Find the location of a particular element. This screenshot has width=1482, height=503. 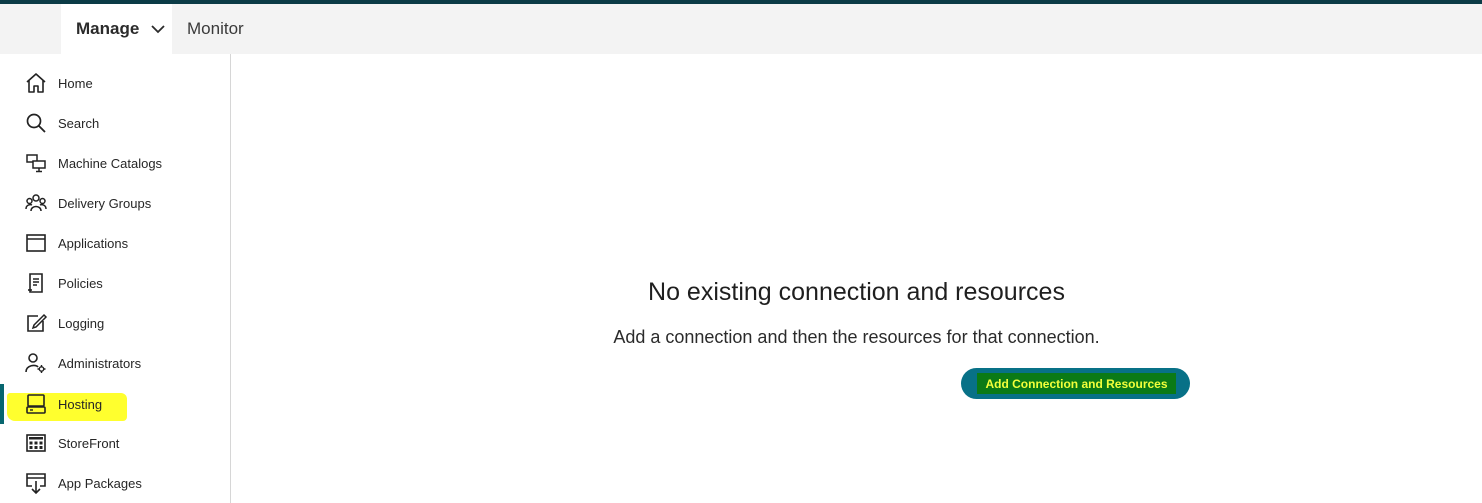

top-navigation-bar: Manage Monitor is located at coordinates (741, 29).